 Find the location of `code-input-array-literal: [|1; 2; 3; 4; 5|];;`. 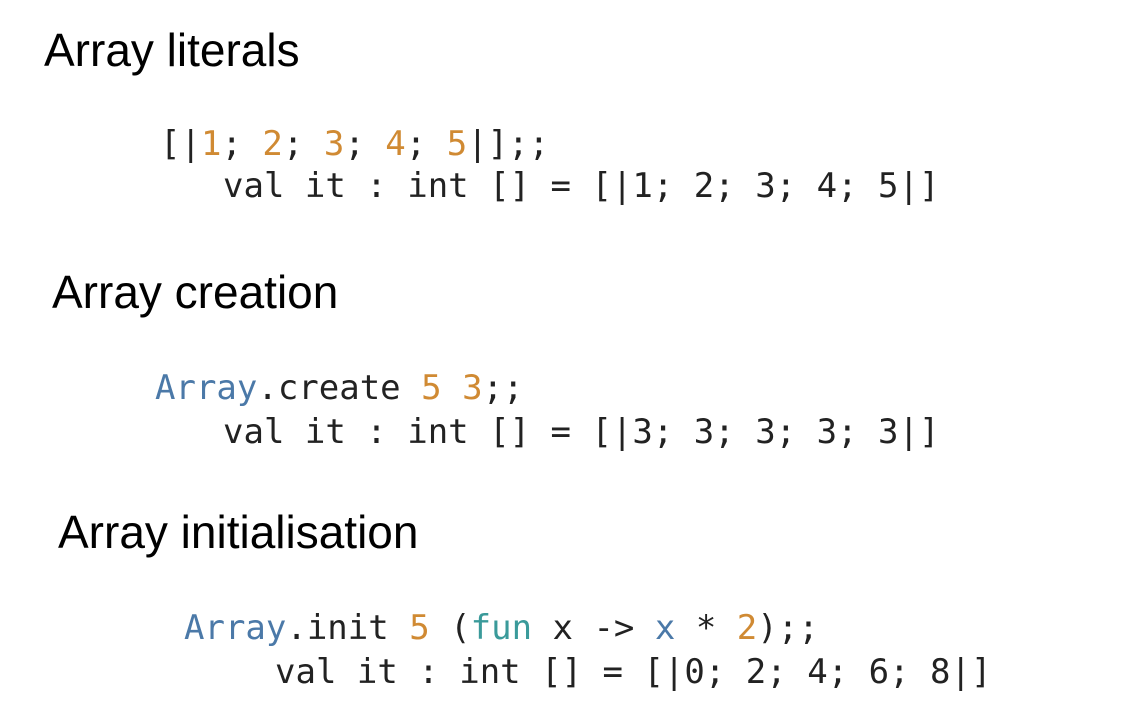

code-input-array-literal: [|1; 2; 3; 4; 5|];; is located at coordinates (354, 144).